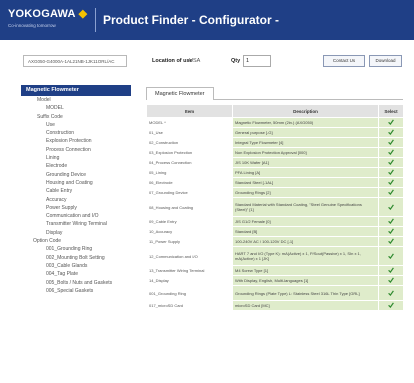 The width and height of the screenshot is (414, 383). I want to click on brand-tagline: Co-innovating tomorrow, so click(32, 25).